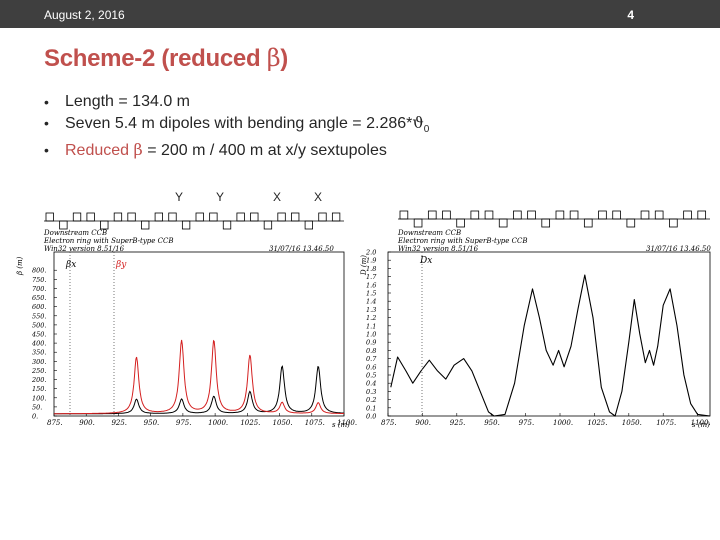 The width and height of the screenshot is (720, 540). Describe the element at coordinates (371, 310) in the screenshot. I see `y-tick-label: 1.3` at that location.